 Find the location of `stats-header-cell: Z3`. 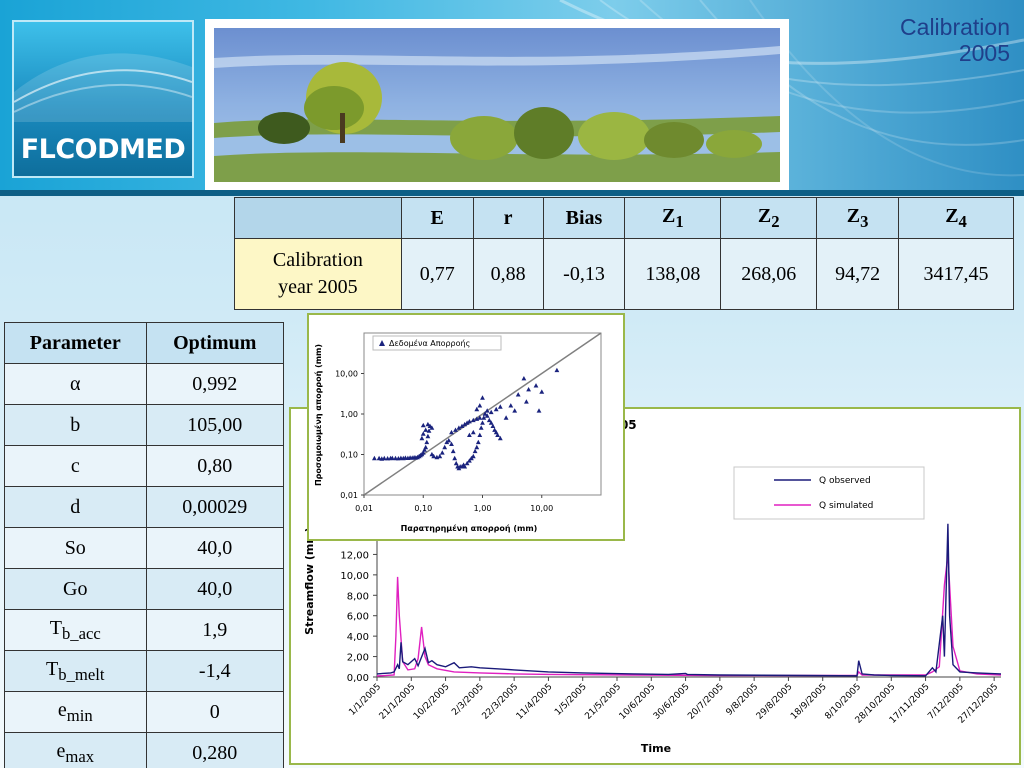

stats-header-cell: Z3 is located at coordinates (858, 218).